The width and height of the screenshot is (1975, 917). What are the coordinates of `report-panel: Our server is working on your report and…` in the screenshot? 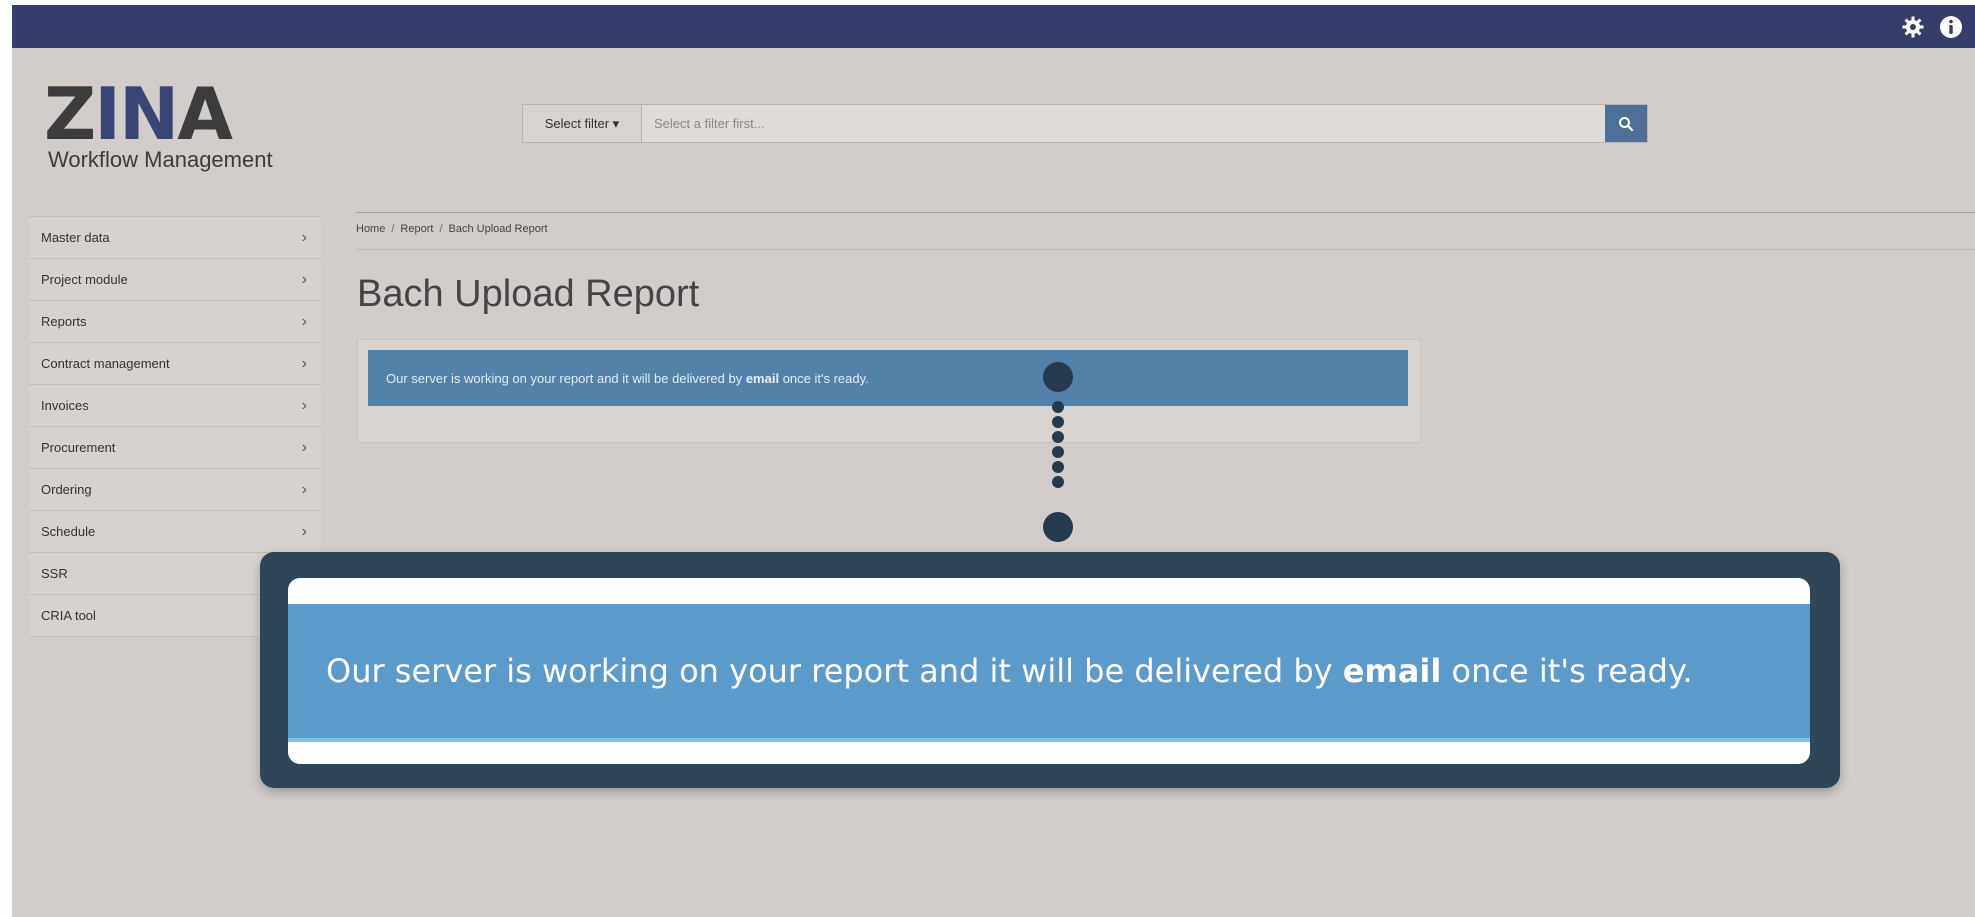 It's located at (889, 391).